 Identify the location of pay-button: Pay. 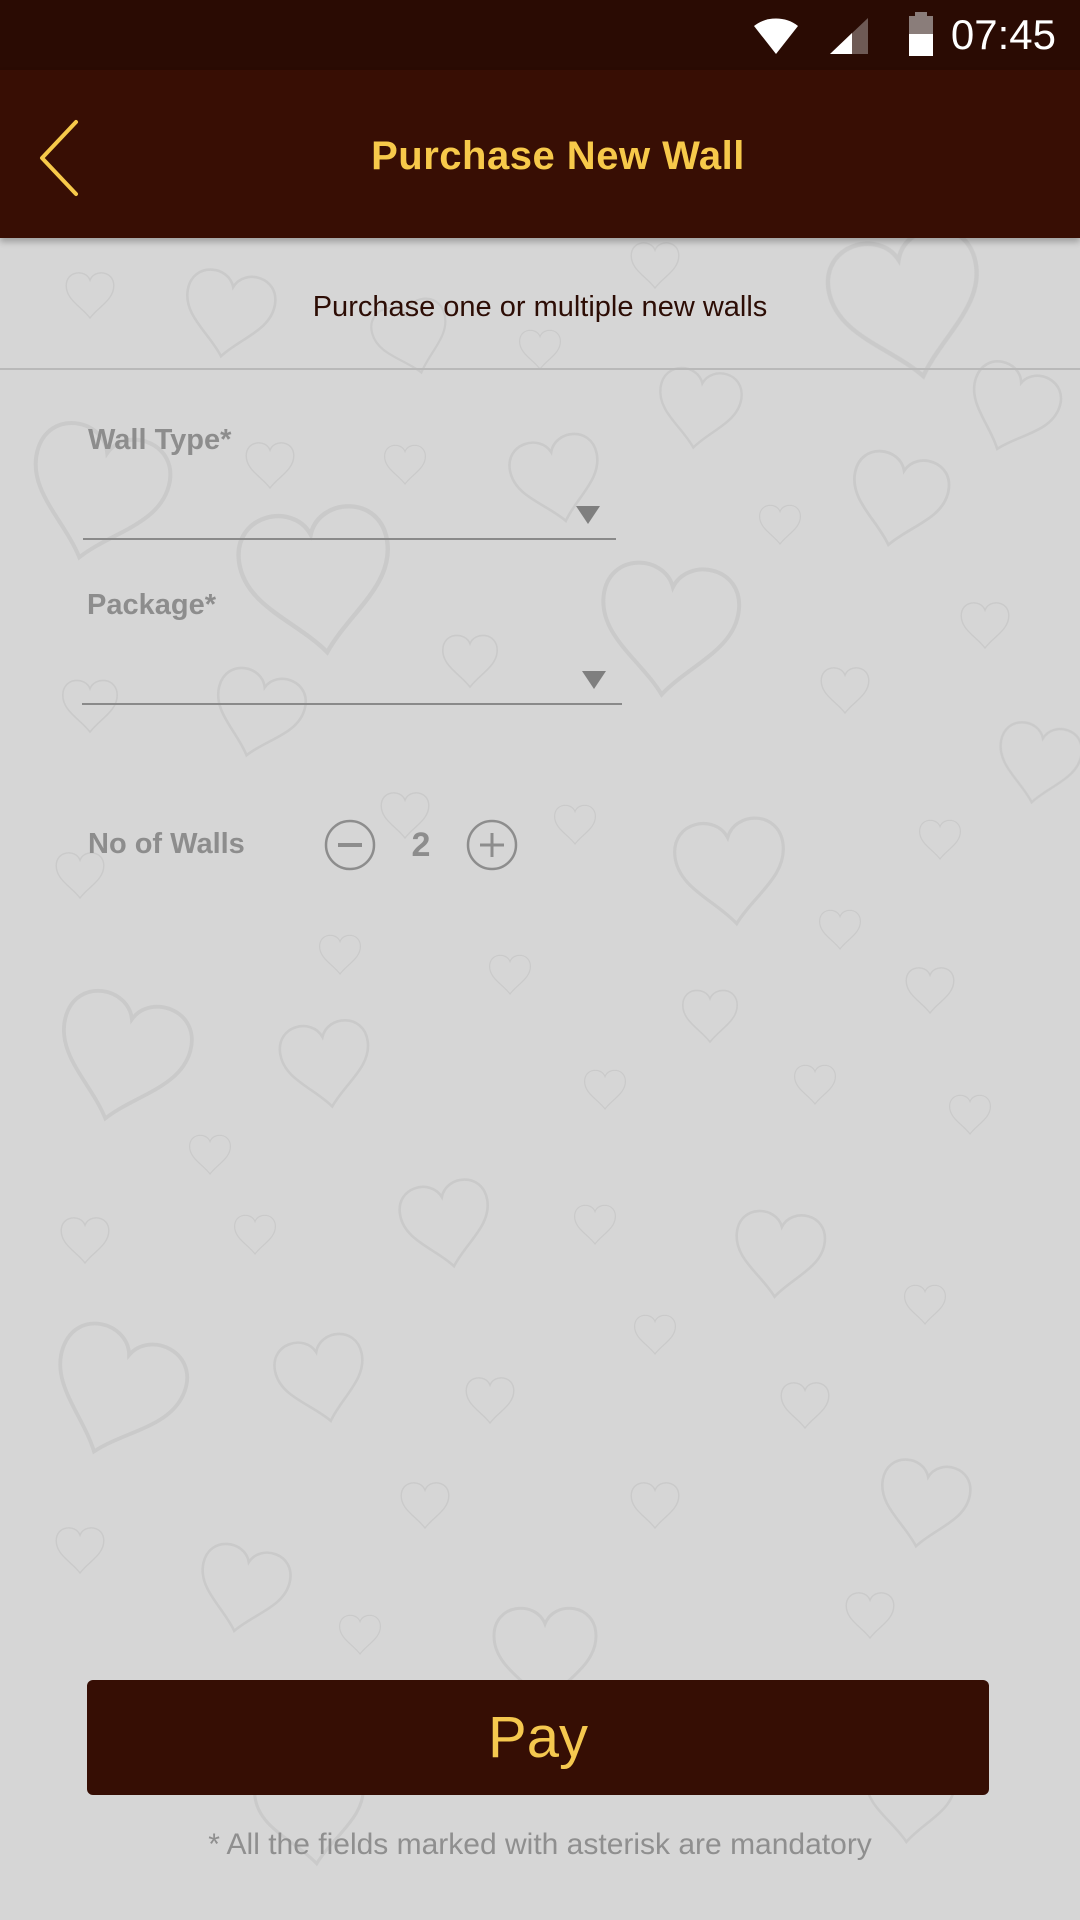
(538, 1737).